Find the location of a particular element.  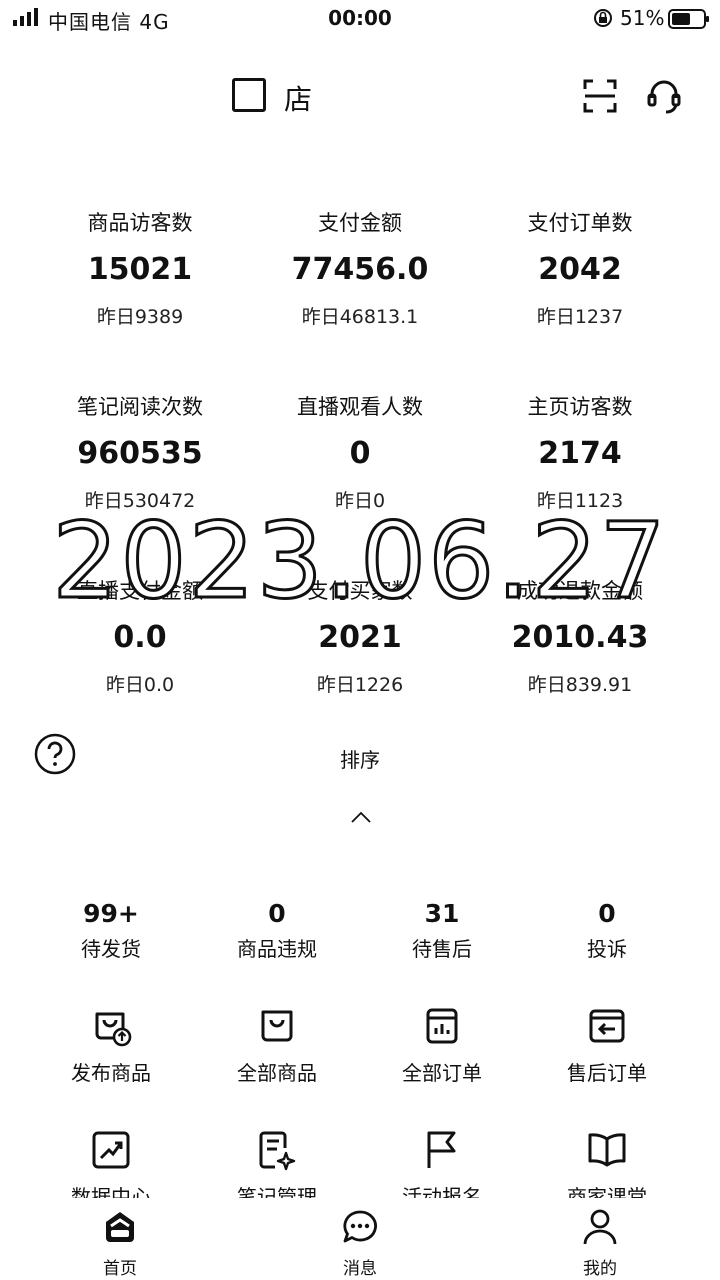

stat-yesterday: 昨日0 is located at coordinates (360, 501).